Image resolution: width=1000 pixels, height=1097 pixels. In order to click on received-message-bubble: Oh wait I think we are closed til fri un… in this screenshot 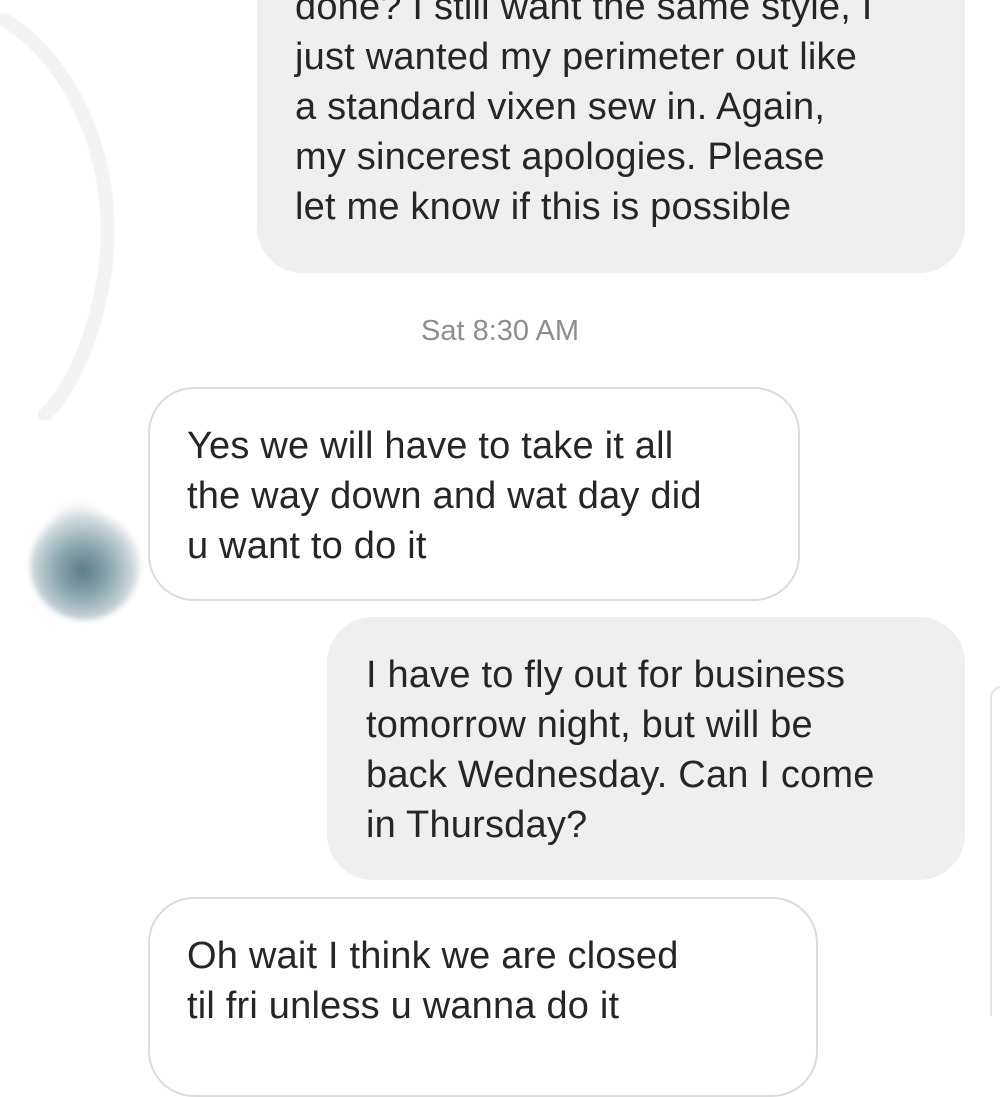, I will do `click(483, 997)`.